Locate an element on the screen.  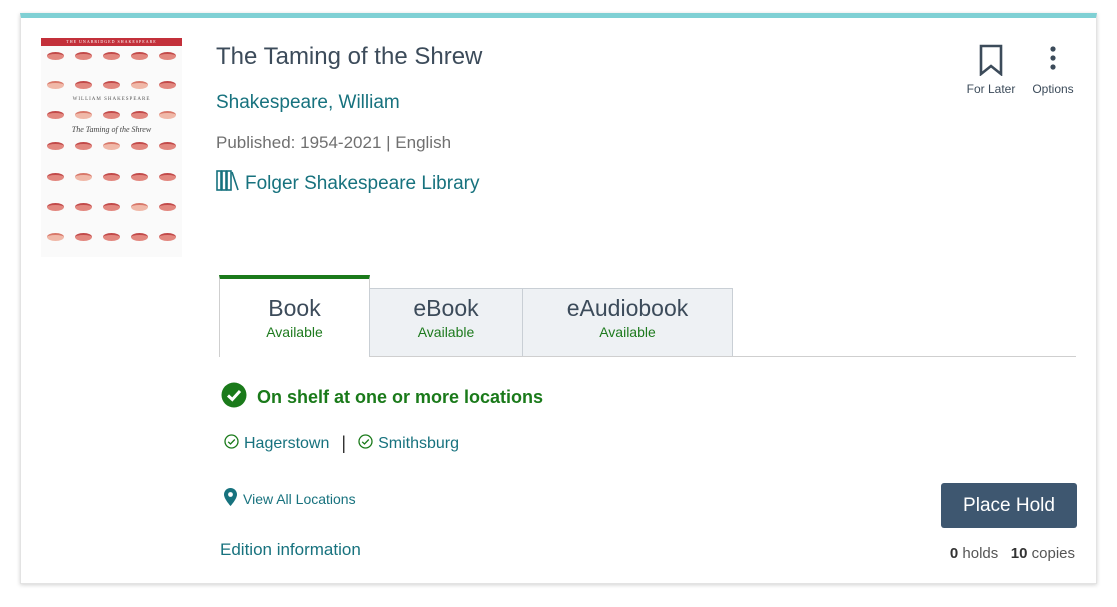
more-vertical-icon is located at coordinates (1053, 61).